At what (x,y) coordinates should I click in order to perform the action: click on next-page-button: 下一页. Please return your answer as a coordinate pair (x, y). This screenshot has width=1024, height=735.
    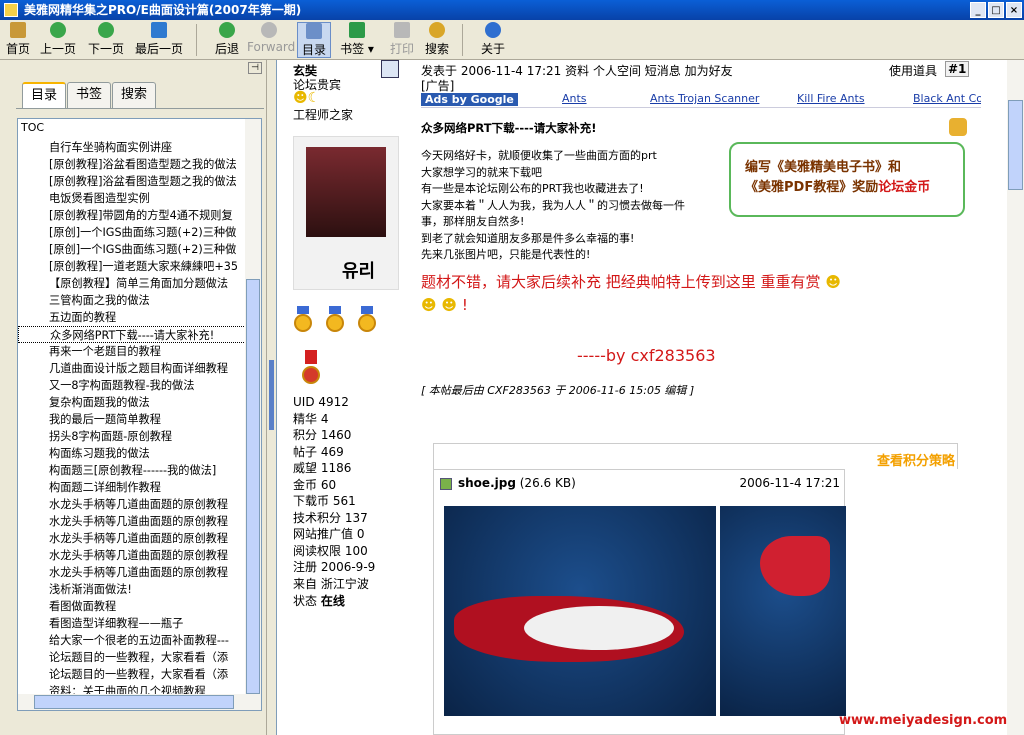
    Looking at the image, I should click on (106, 40).